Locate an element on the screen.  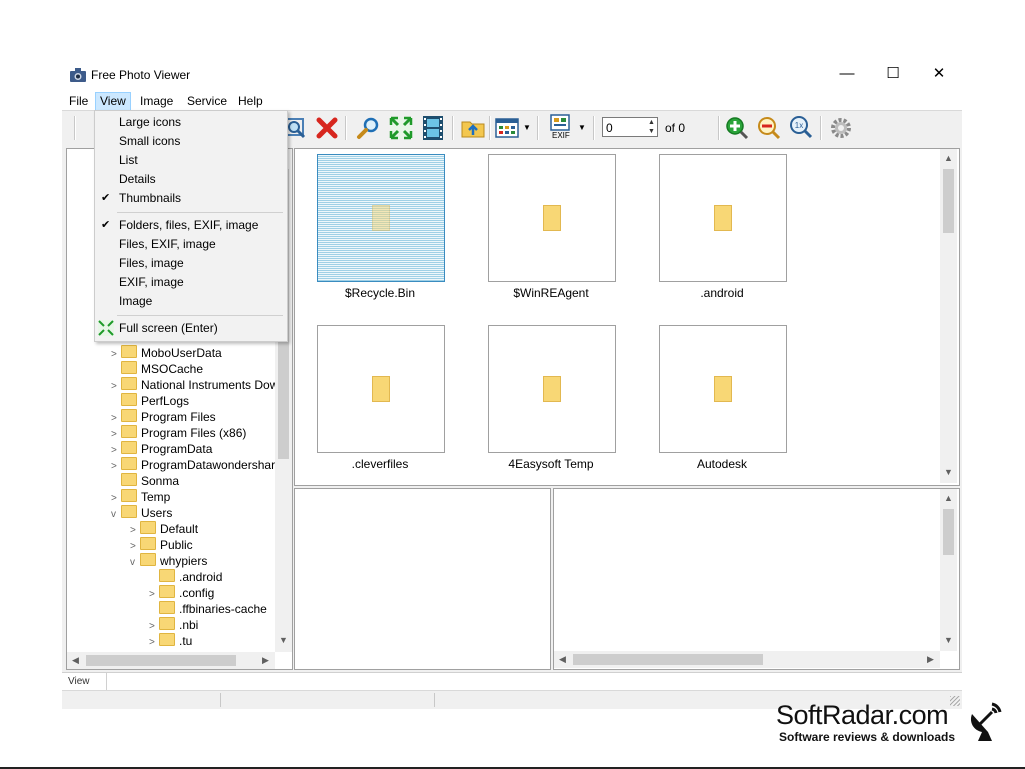
tree-item-label: Program Files is located at coordinates (178, 417).